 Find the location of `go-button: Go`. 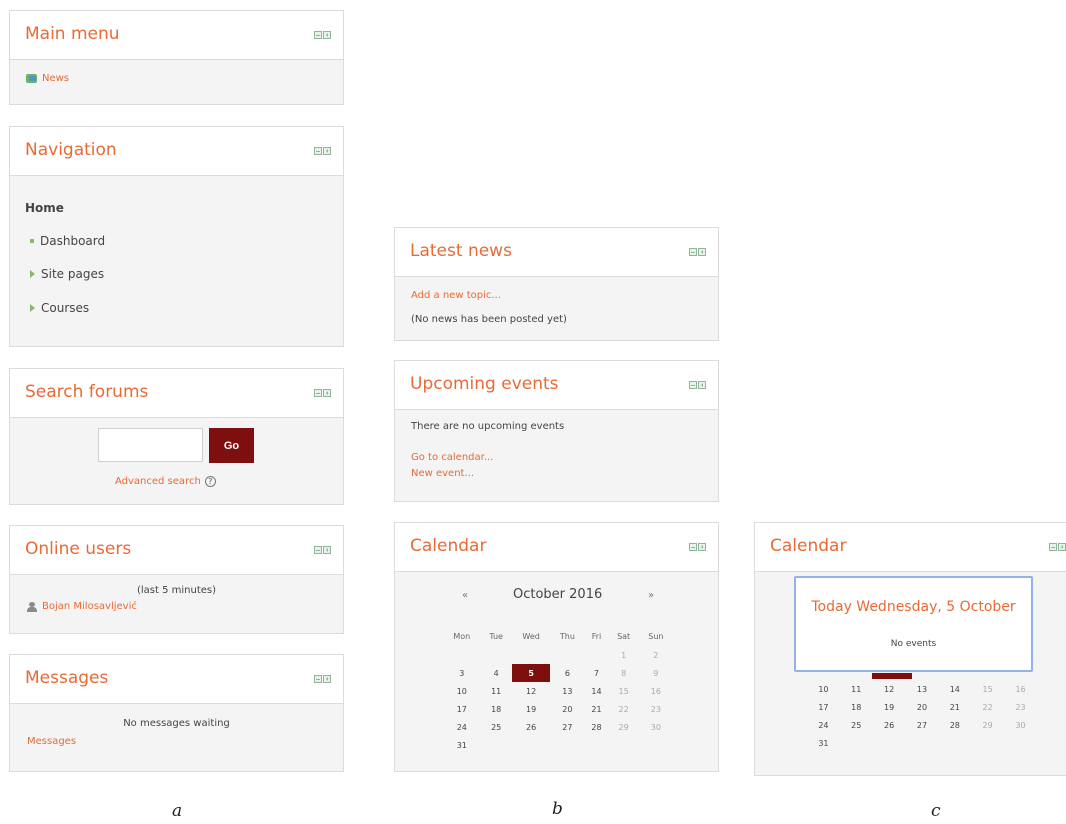

go-button: Go is located at coordinates (231, 445).